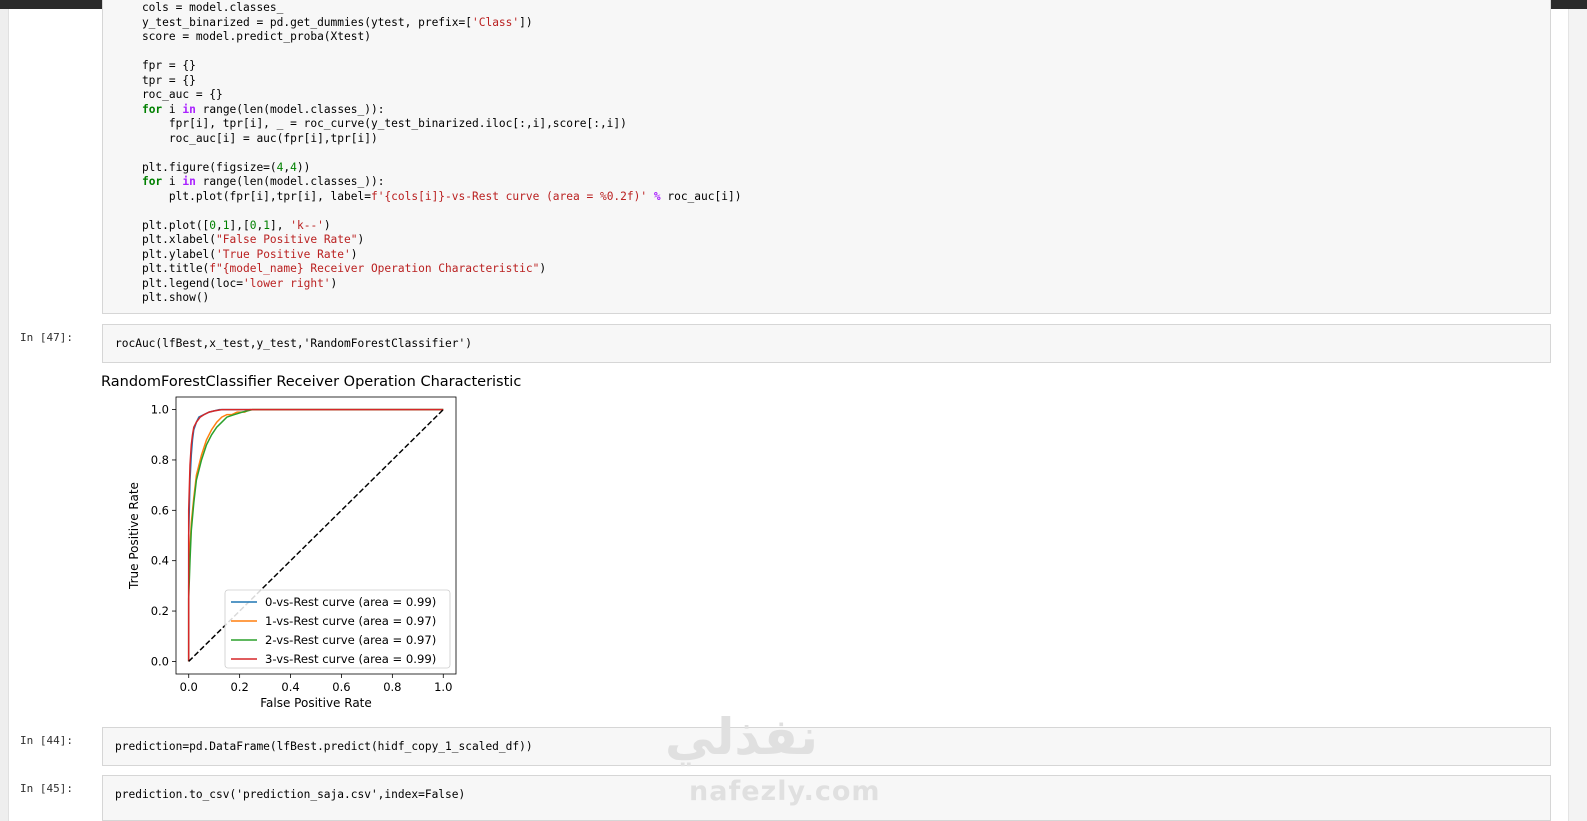 The image size is (1587, 821). Describe the element at coordinates (169, 94) in the screenshot. I see `code-line: roc_auc = {}` at that location.